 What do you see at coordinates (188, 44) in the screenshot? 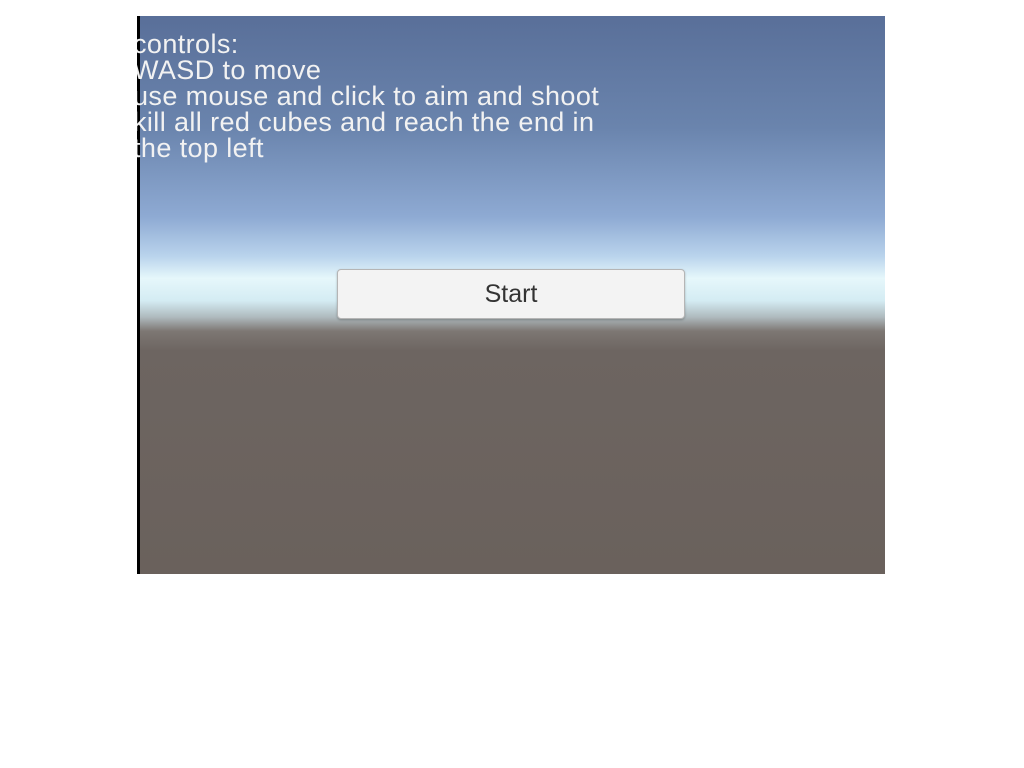
I see `instruction-line-controls: controls:` at bounding box center [188, 44].